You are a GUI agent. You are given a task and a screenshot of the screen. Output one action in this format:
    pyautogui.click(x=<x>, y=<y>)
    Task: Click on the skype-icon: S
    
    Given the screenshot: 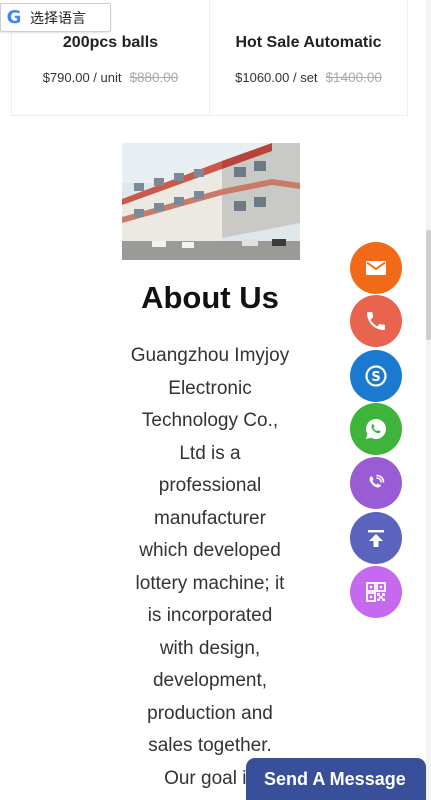 What is the action you would take?
    pyautogui.click(x=376, y=376)
    